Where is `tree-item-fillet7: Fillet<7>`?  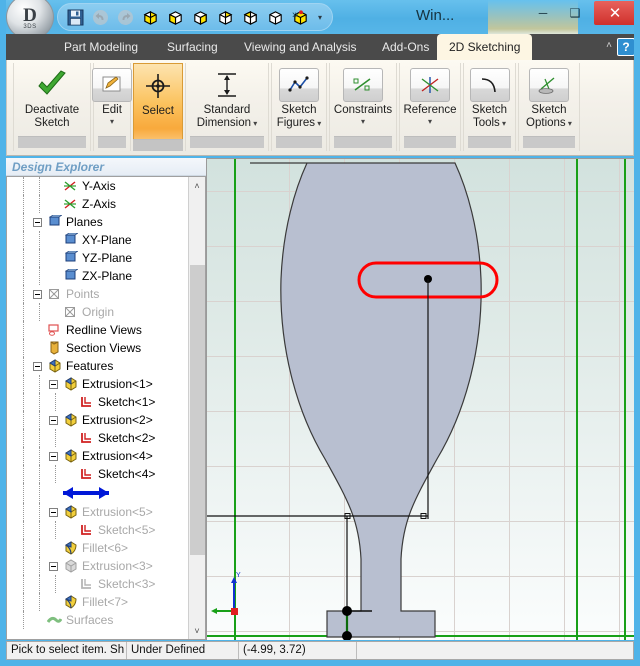 tree-item-fillet7: Fillet<7> is located at coordinates (98, 602).